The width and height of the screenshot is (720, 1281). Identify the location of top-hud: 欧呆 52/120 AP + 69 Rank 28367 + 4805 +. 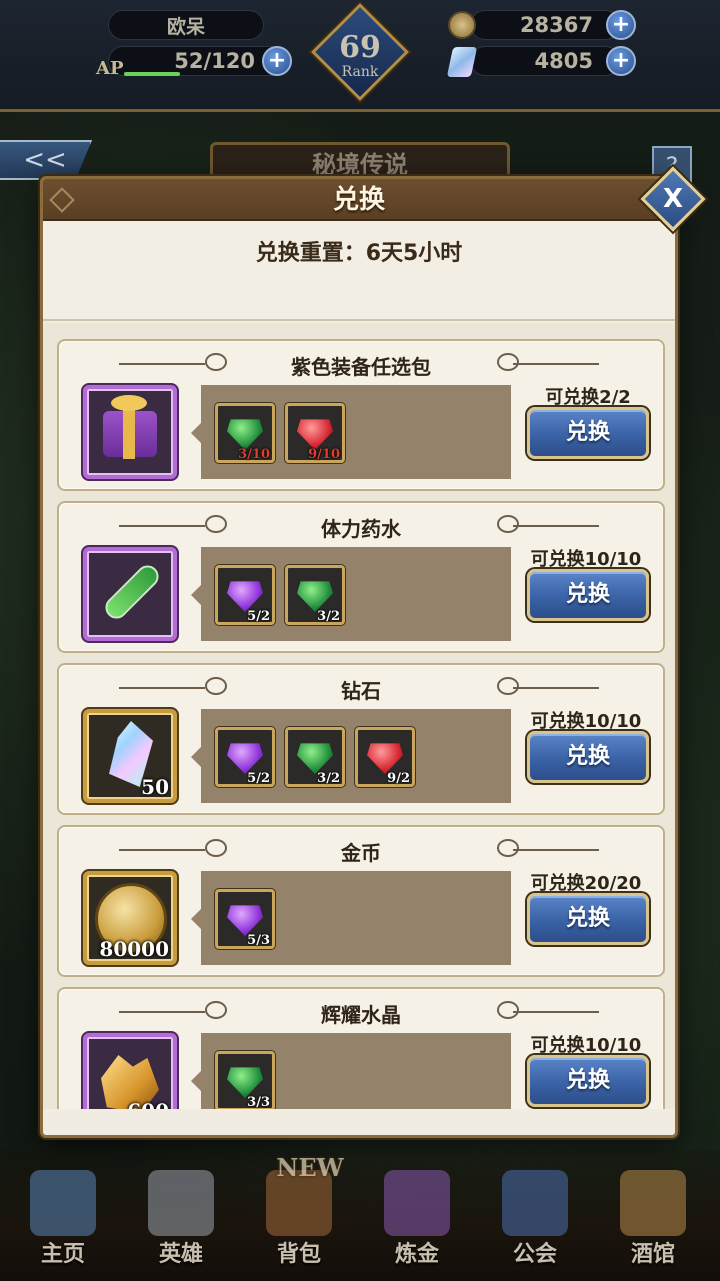
(360, 56).